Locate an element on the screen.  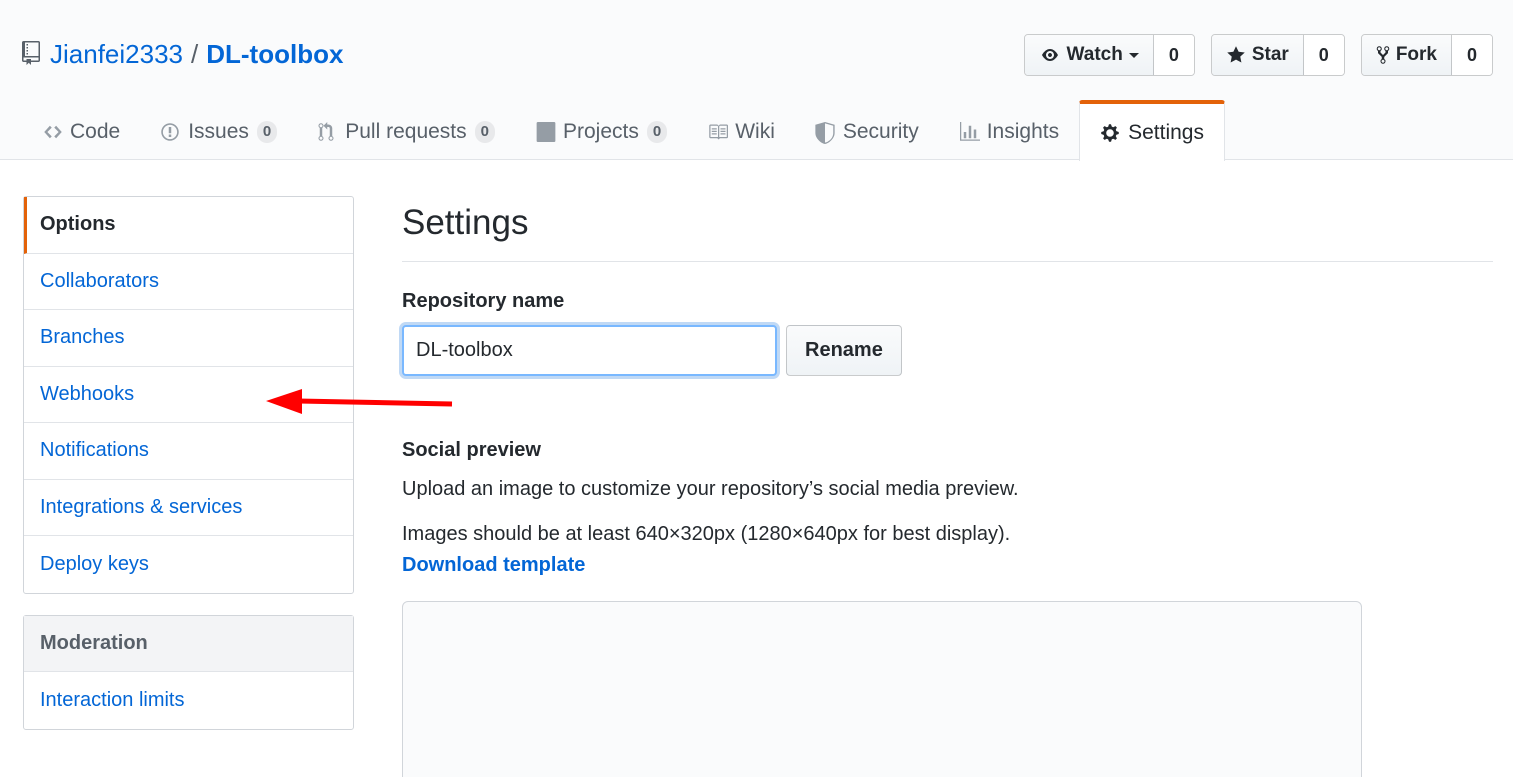
shield-icon is located at coordinates (825, 132).